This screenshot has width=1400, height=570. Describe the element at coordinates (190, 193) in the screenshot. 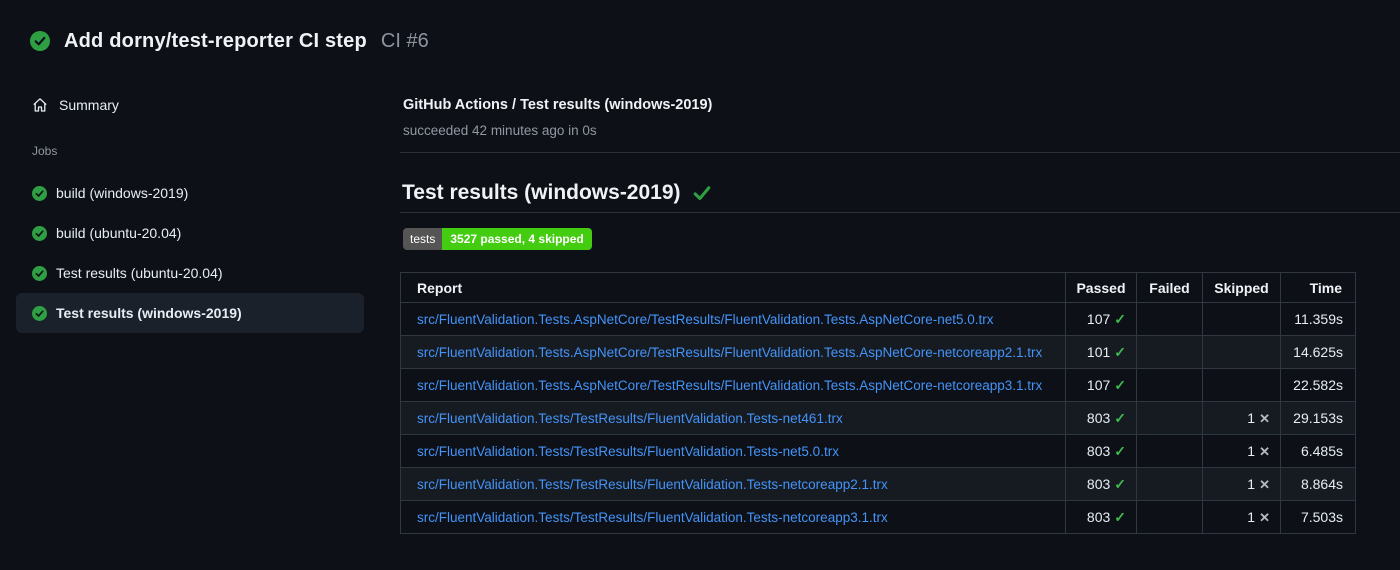

I see `sidebar-job-item: build (windows-2019)` at that location.